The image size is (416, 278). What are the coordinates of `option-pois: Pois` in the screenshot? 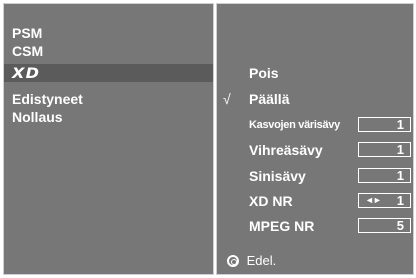 It's located at (318, 73).